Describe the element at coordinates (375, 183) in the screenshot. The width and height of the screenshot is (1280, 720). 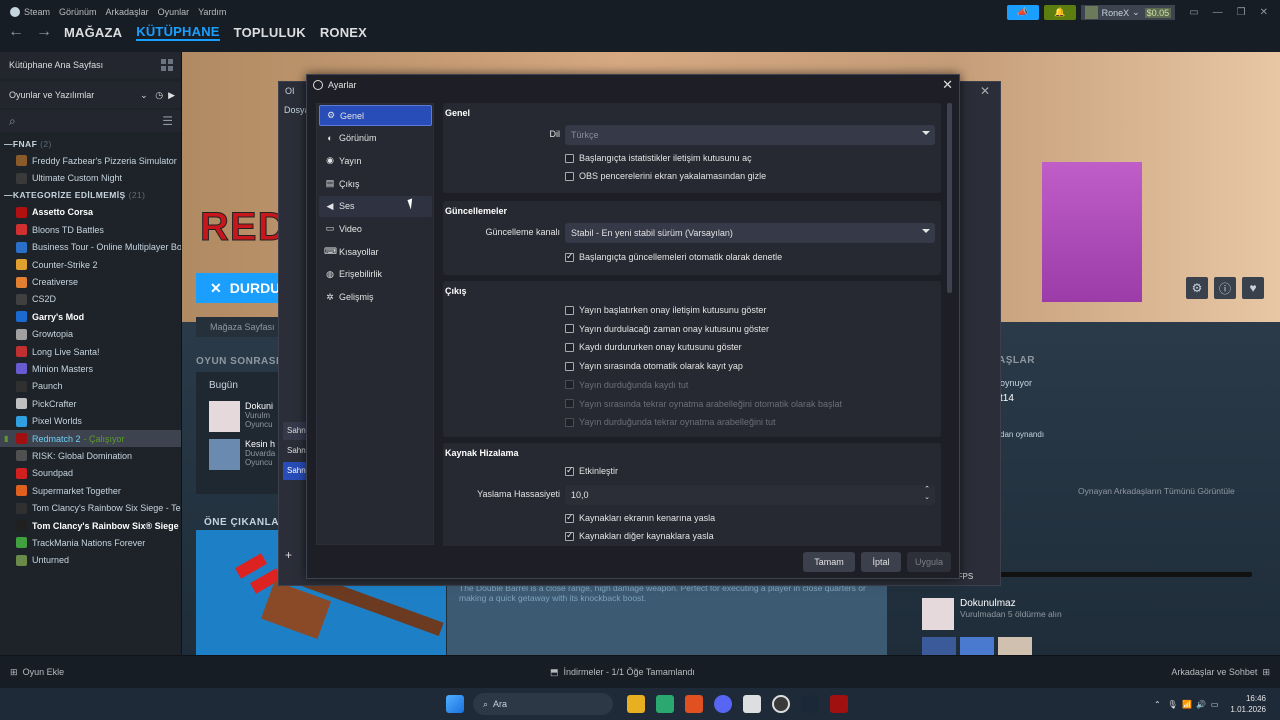
I see `settings-nav-item: ▤ Çıkış` at that location.